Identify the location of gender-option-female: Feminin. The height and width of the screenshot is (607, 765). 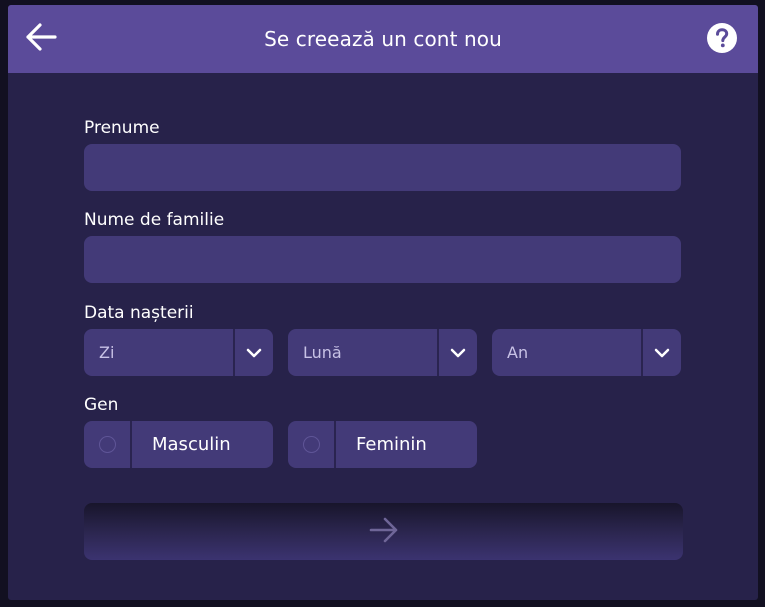
(382, 444).